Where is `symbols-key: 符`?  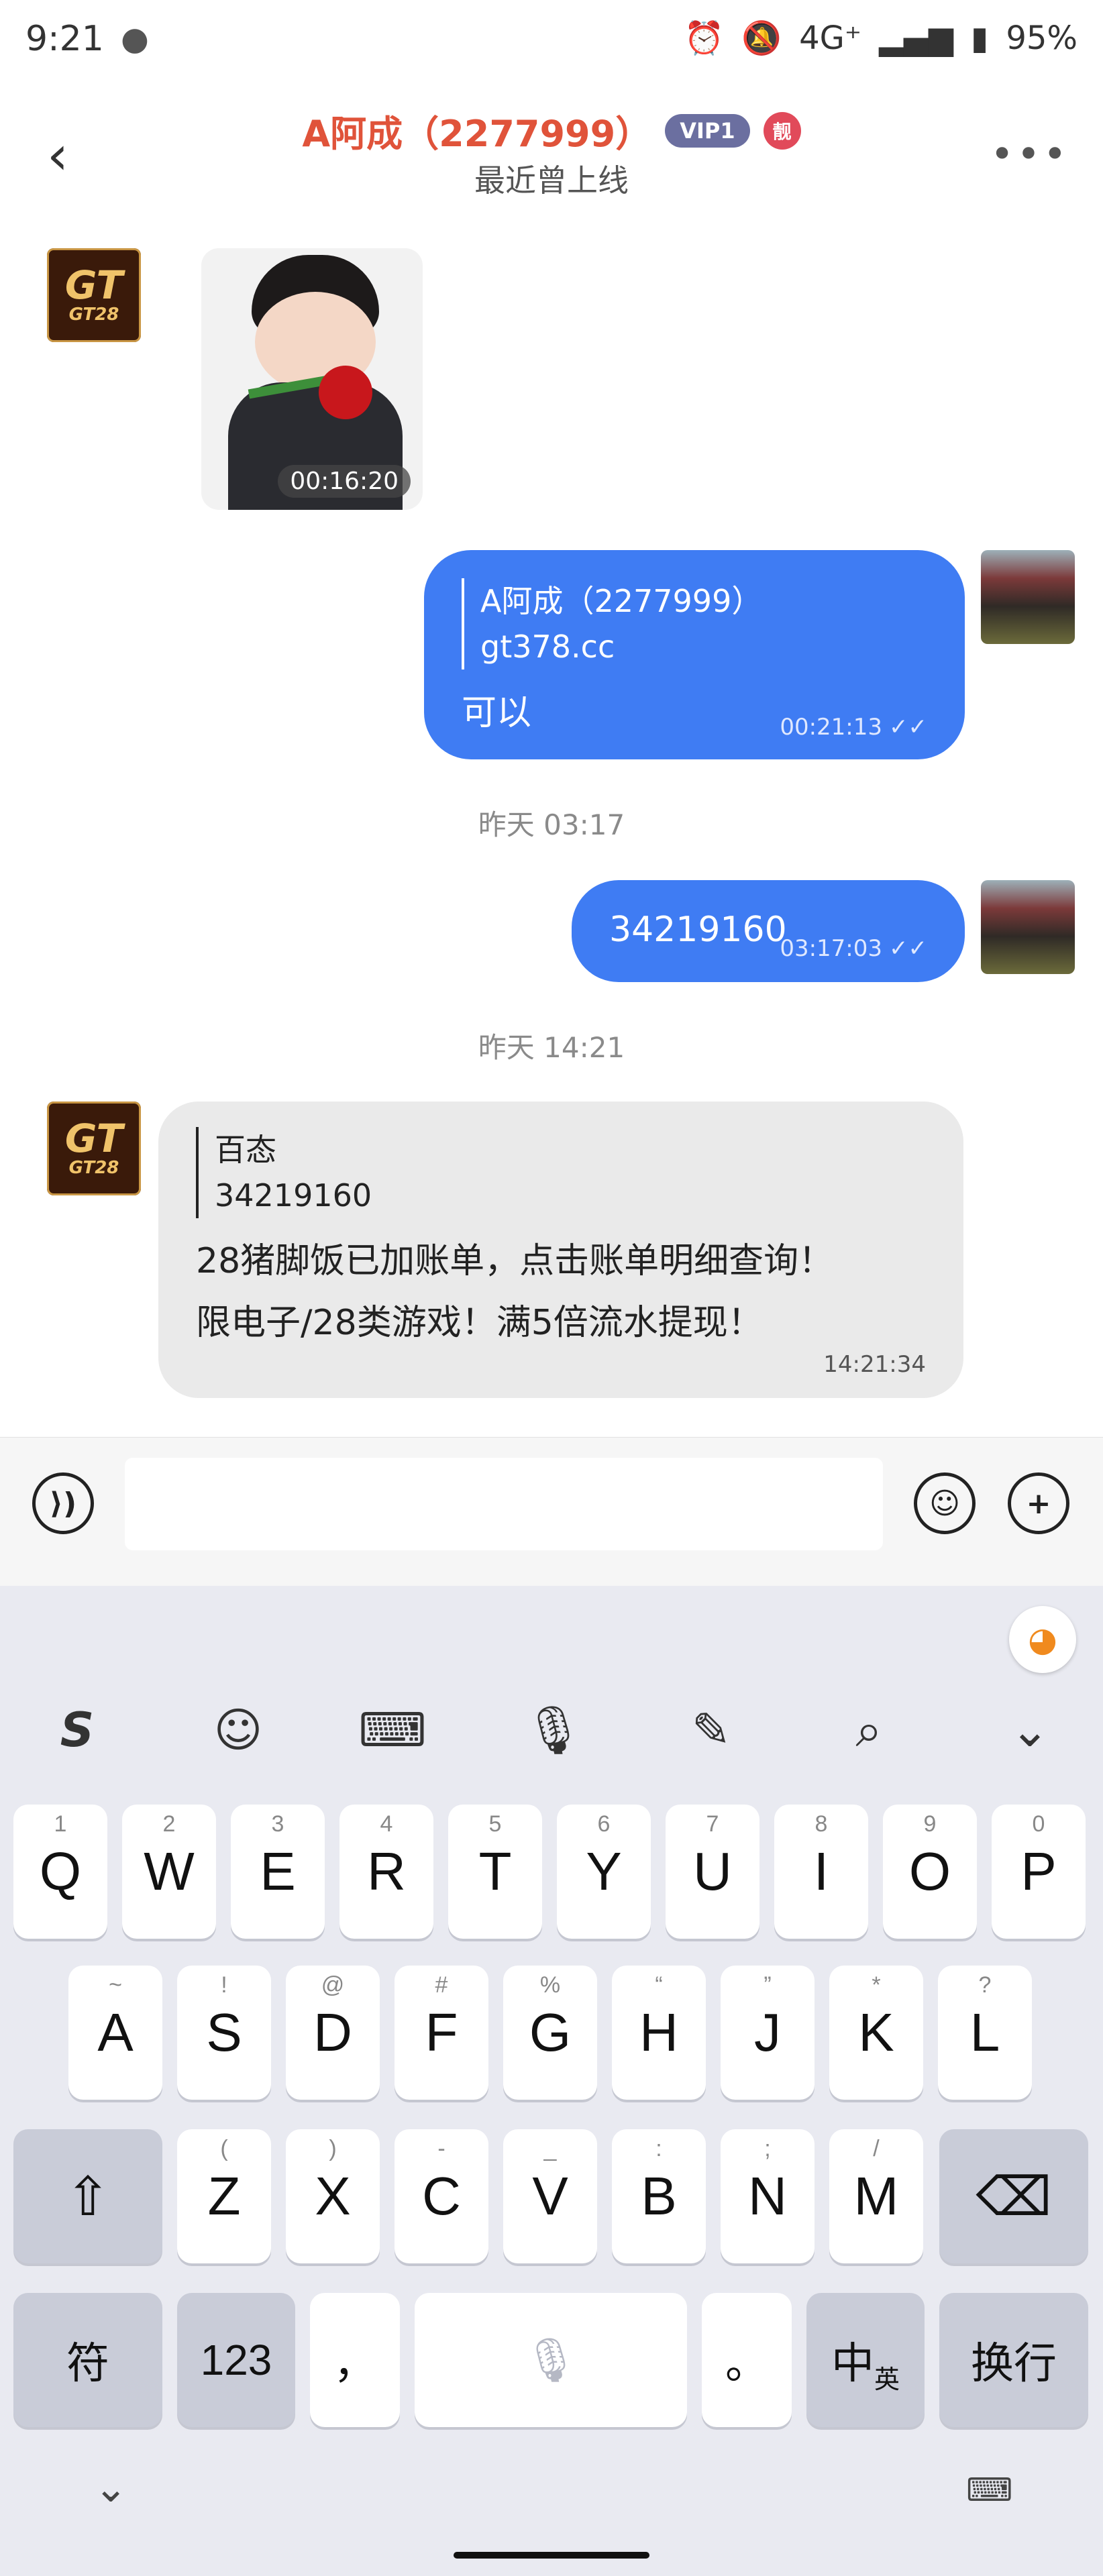 symbols-key: 符 is located at coordinates (88, 2360).